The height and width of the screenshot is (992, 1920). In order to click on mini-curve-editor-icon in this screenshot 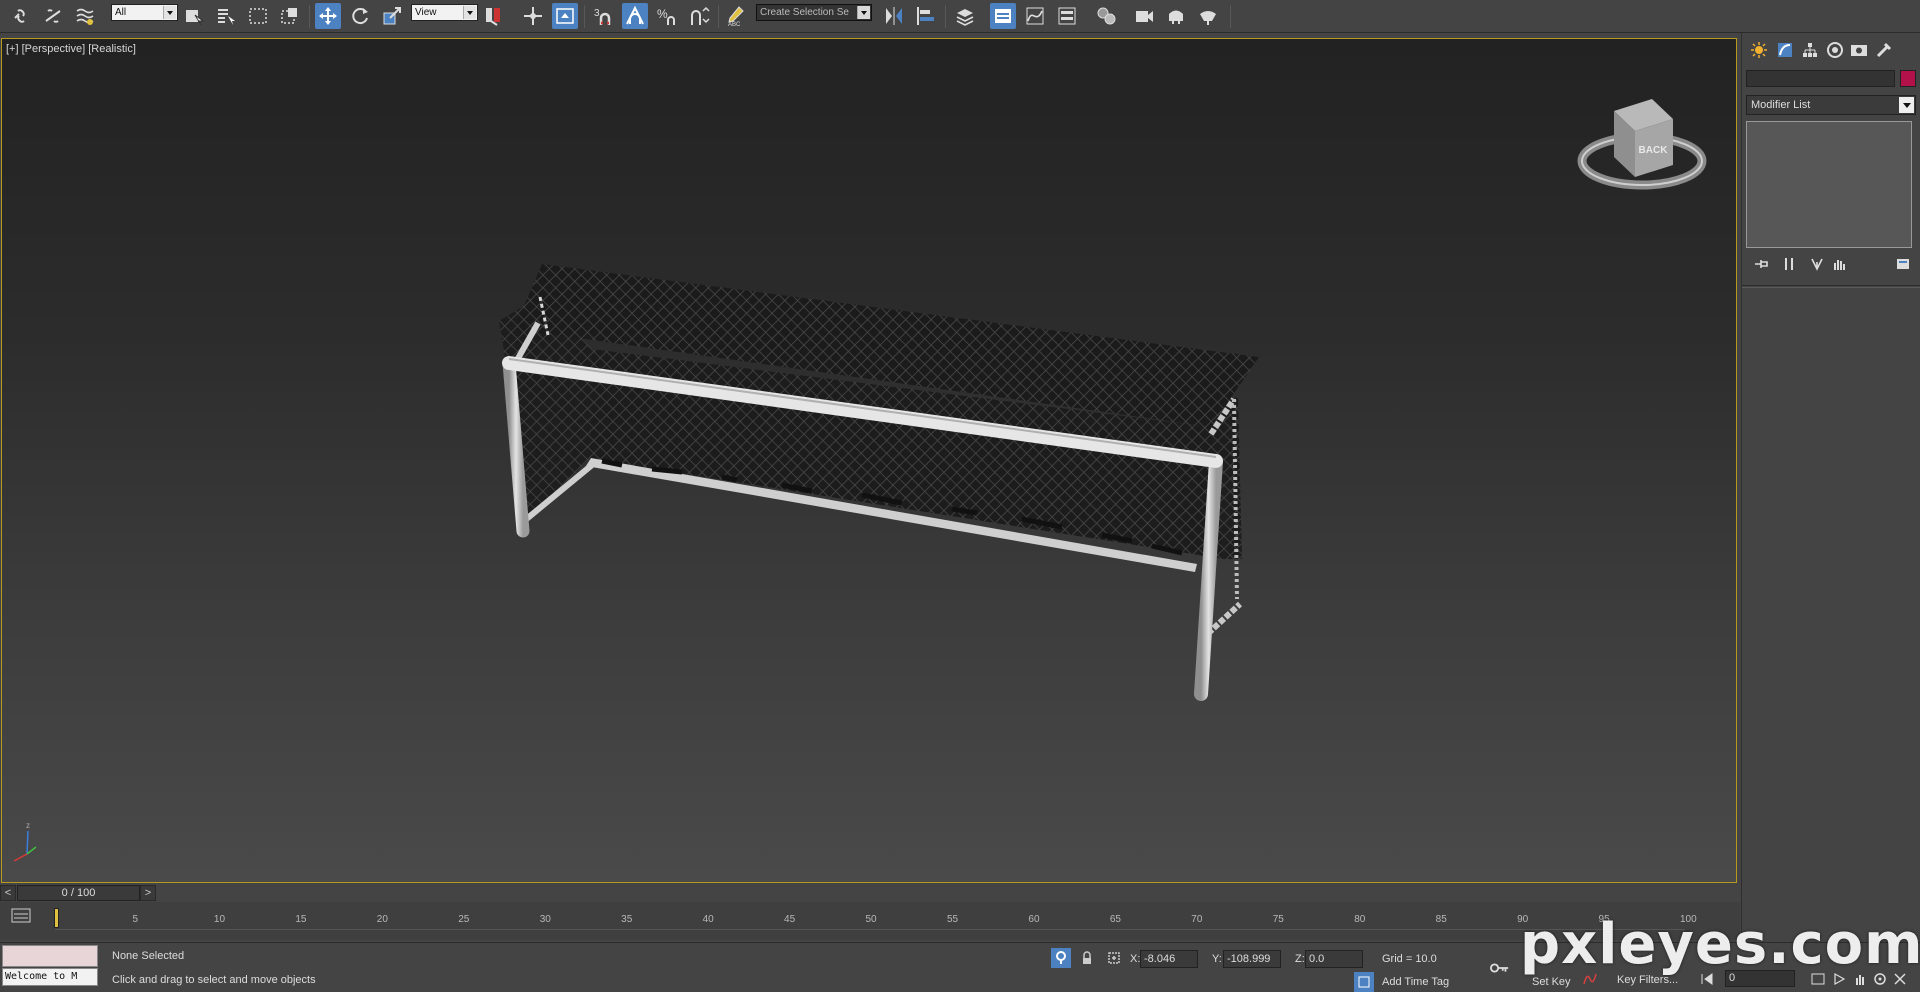, I will do `click(21, 916)`.